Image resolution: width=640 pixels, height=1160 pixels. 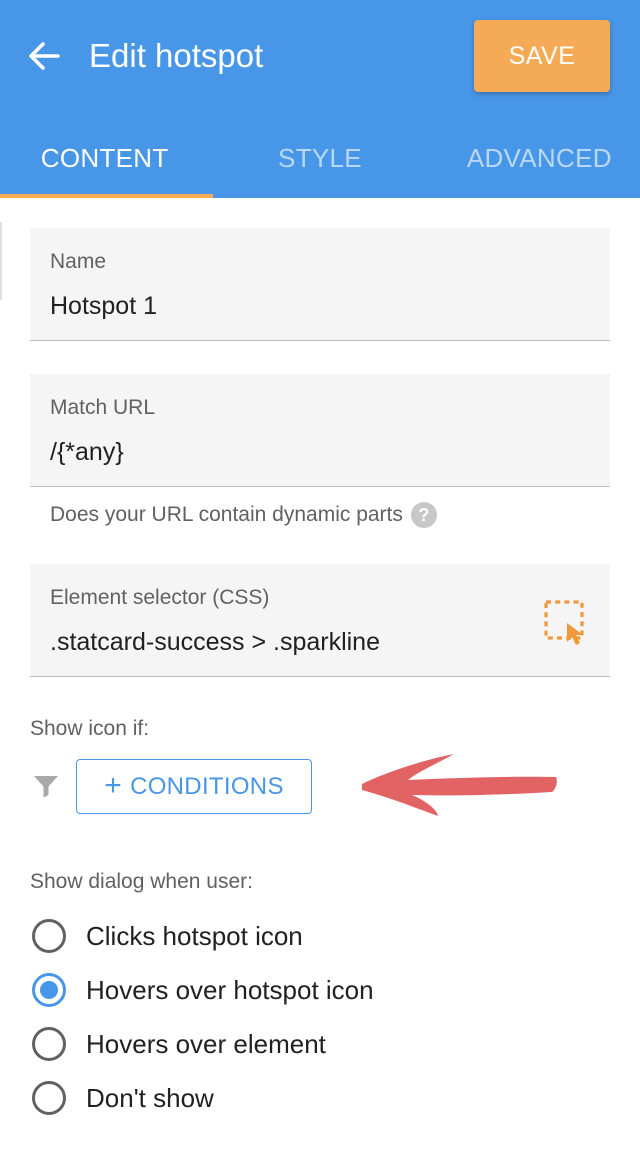 I want to click on match-url-label: Match URL, so click(x=103, y=407).